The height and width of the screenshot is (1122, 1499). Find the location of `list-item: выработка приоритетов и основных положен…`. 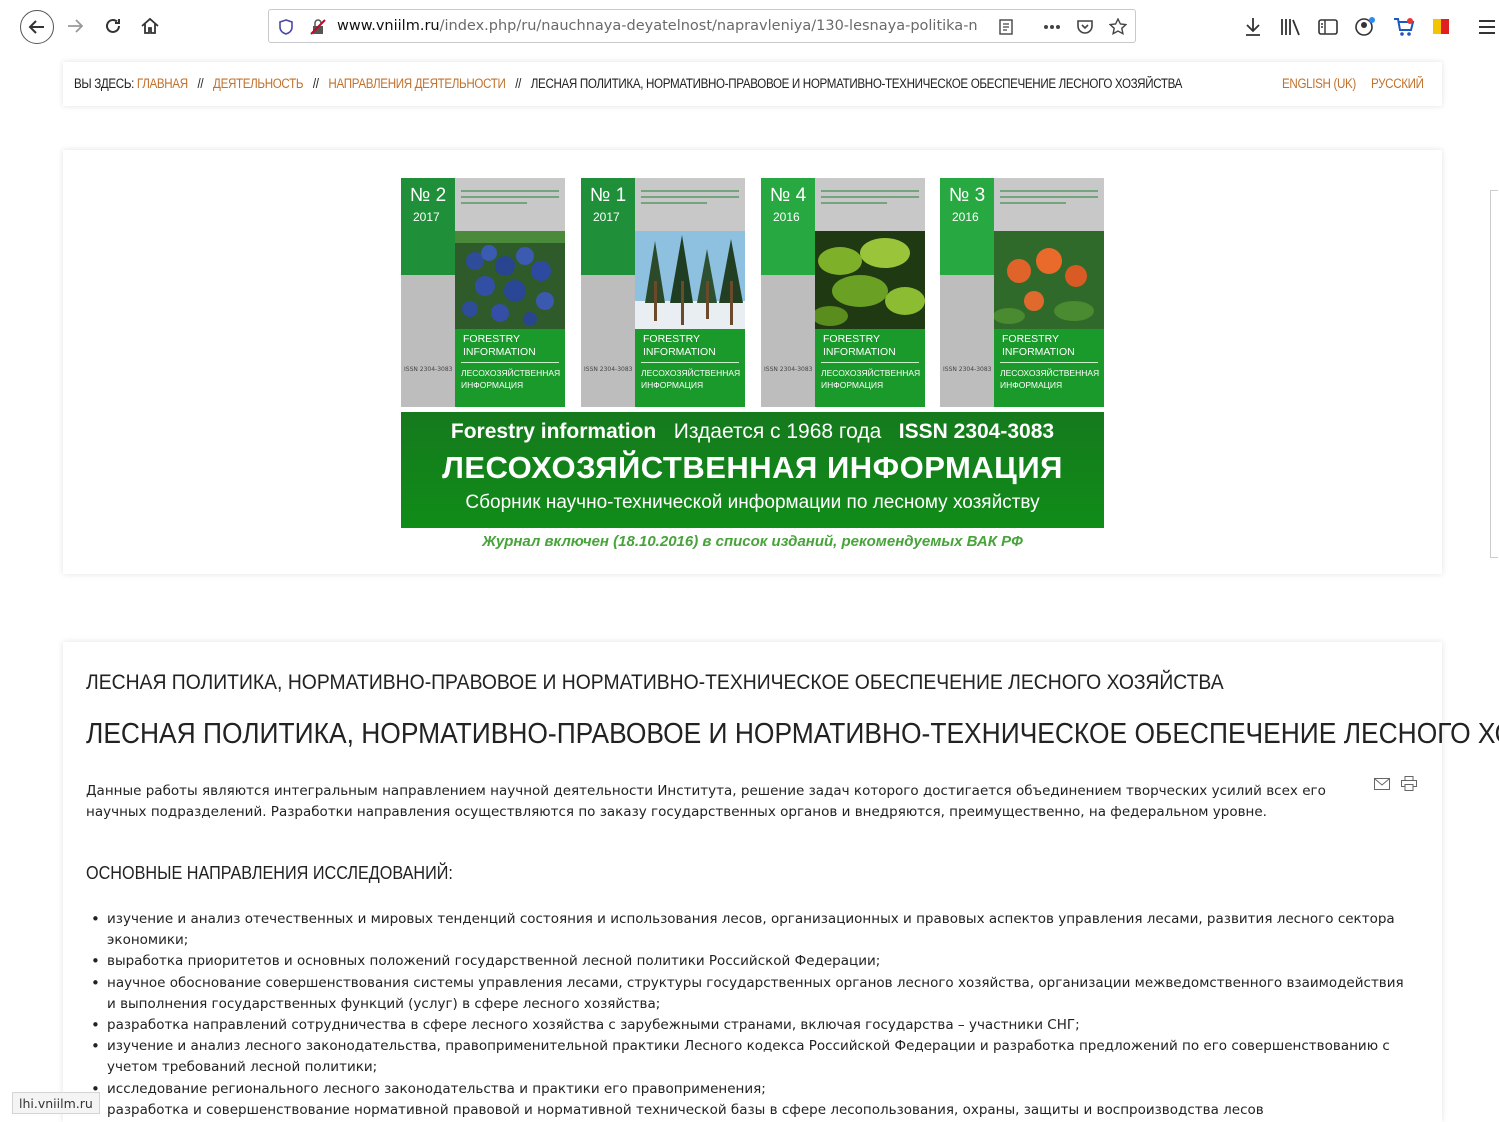

list-item: выработка приоритетов и основных положен… is located at coordinates (746, 961).